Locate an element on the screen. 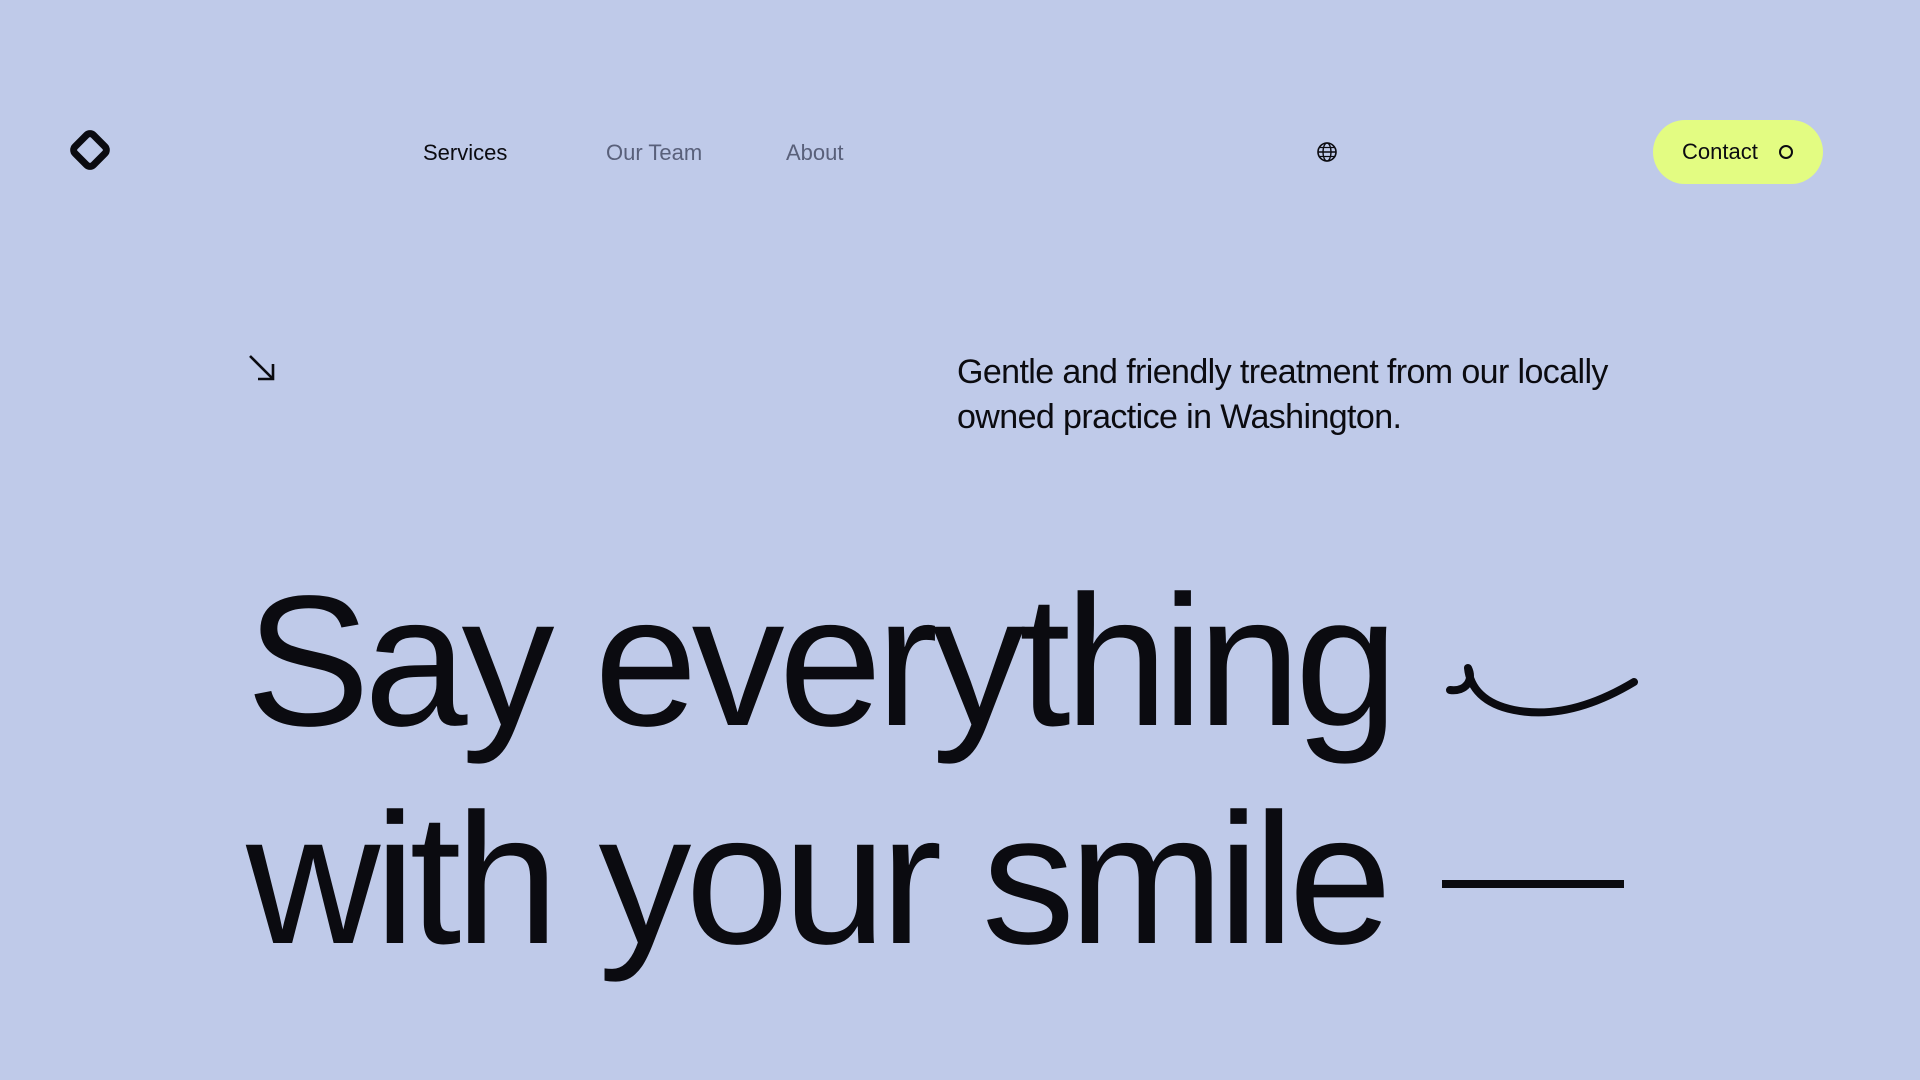 This screenshot has height=1080, width=1920. hero-headline-line-2: with your smile is located at coordinates (819, 879).